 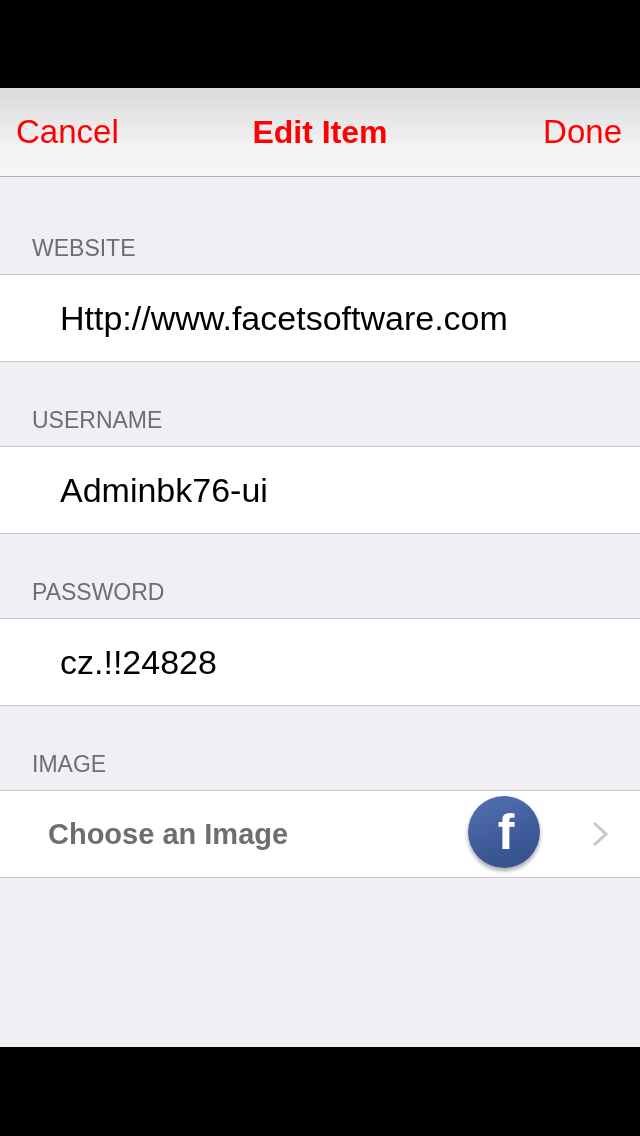 What do you see at coordinates (320, 662) in the screenshot?
I see `text-field: cz.!!24828` at bounding box center [320, 662].